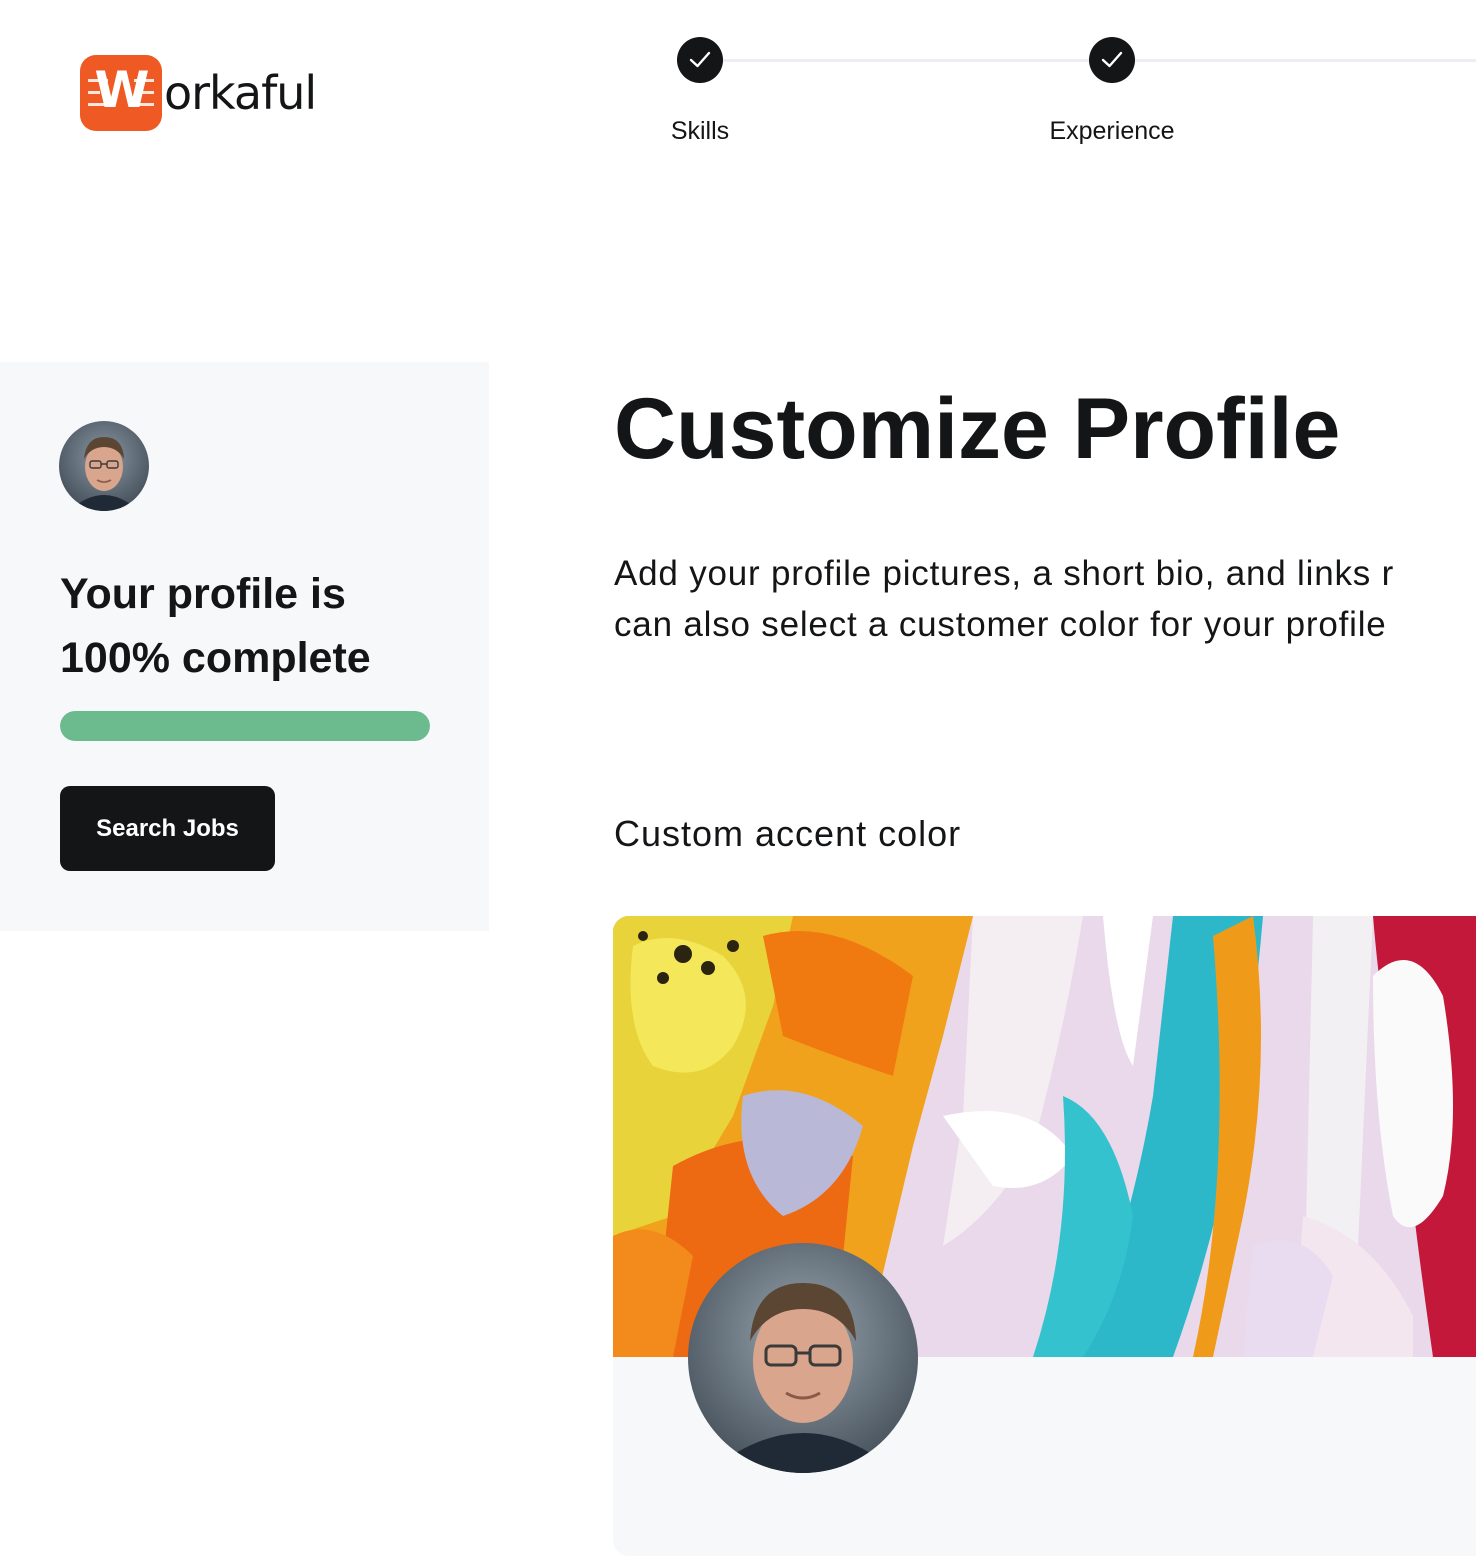 The image size is (1476, 1556). What do you see at coordinates (167, 828) in the screenshot?
I see `search-jobs-button: Search Jobs` at bounding box center [167, 828].